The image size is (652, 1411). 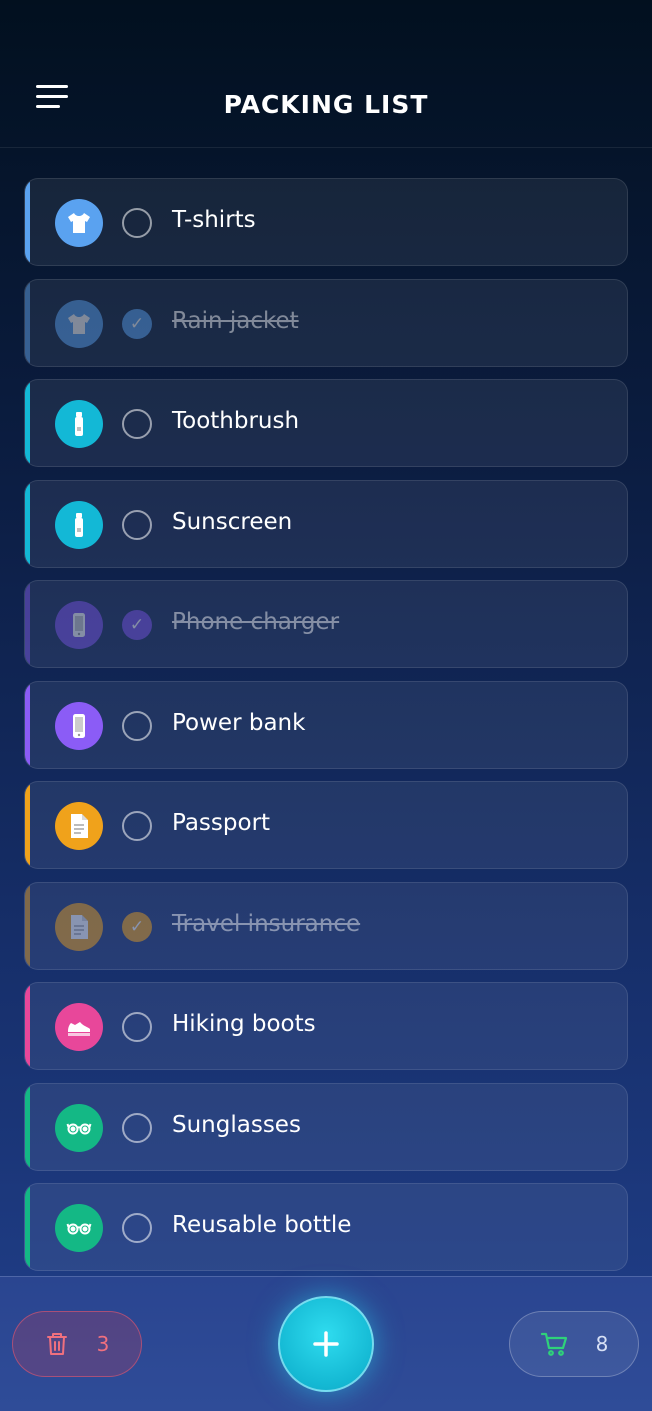 What do you see at coordinates (326, 423) in the screenshot?
I see `list-item: Toothbrush` at bounding box center [326, 423].